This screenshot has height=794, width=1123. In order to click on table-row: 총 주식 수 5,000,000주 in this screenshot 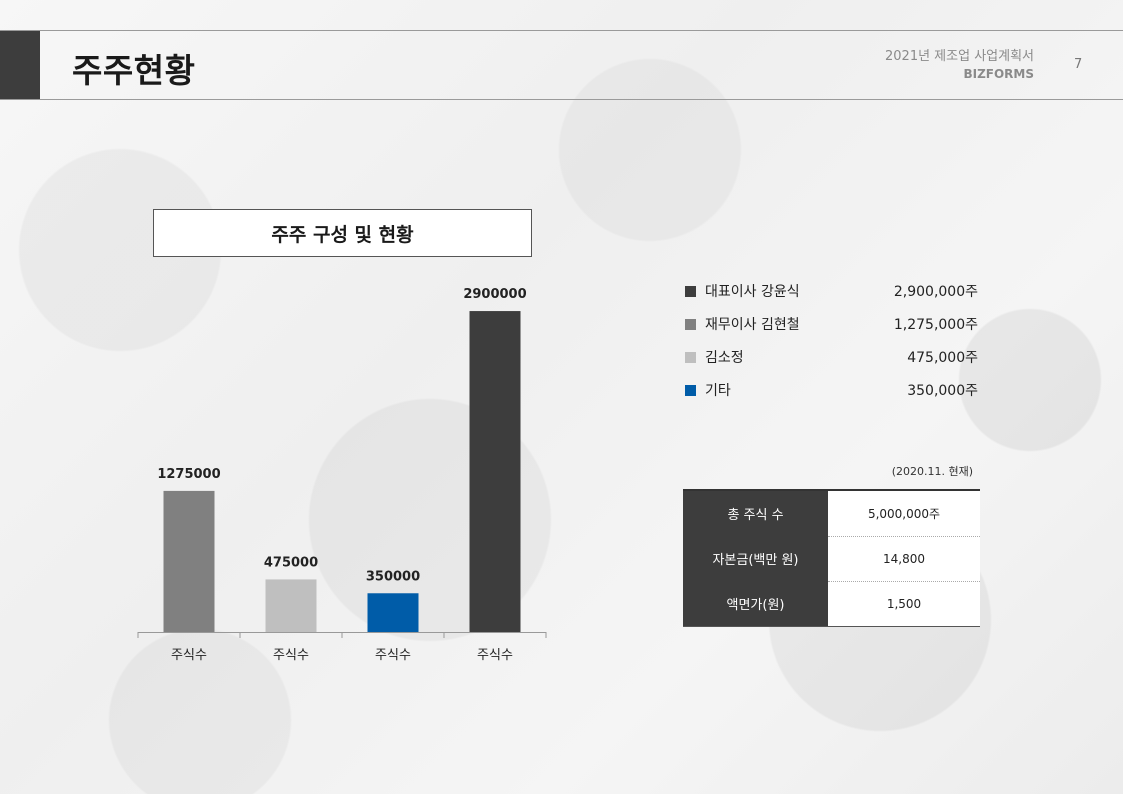, I will do `click(831, 513)`.